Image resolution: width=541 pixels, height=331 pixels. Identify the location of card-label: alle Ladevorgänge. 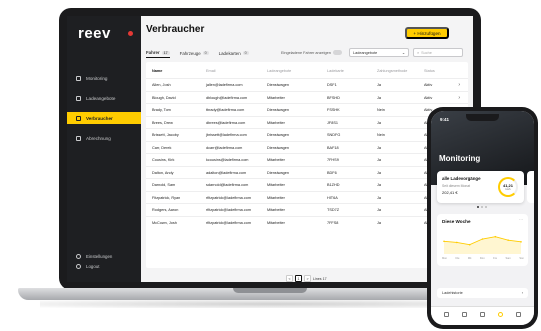
(461, 178).